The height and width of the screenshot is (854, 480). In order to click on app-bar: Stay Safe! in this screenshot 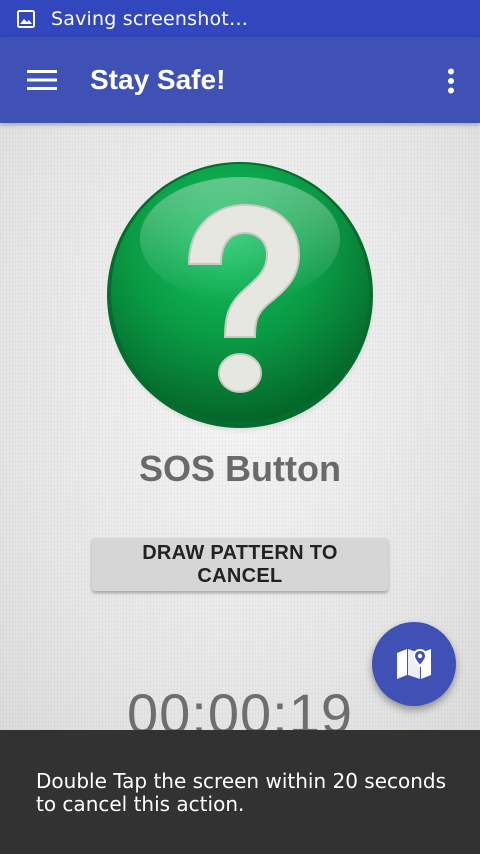, I will do `click(240, 80)`.